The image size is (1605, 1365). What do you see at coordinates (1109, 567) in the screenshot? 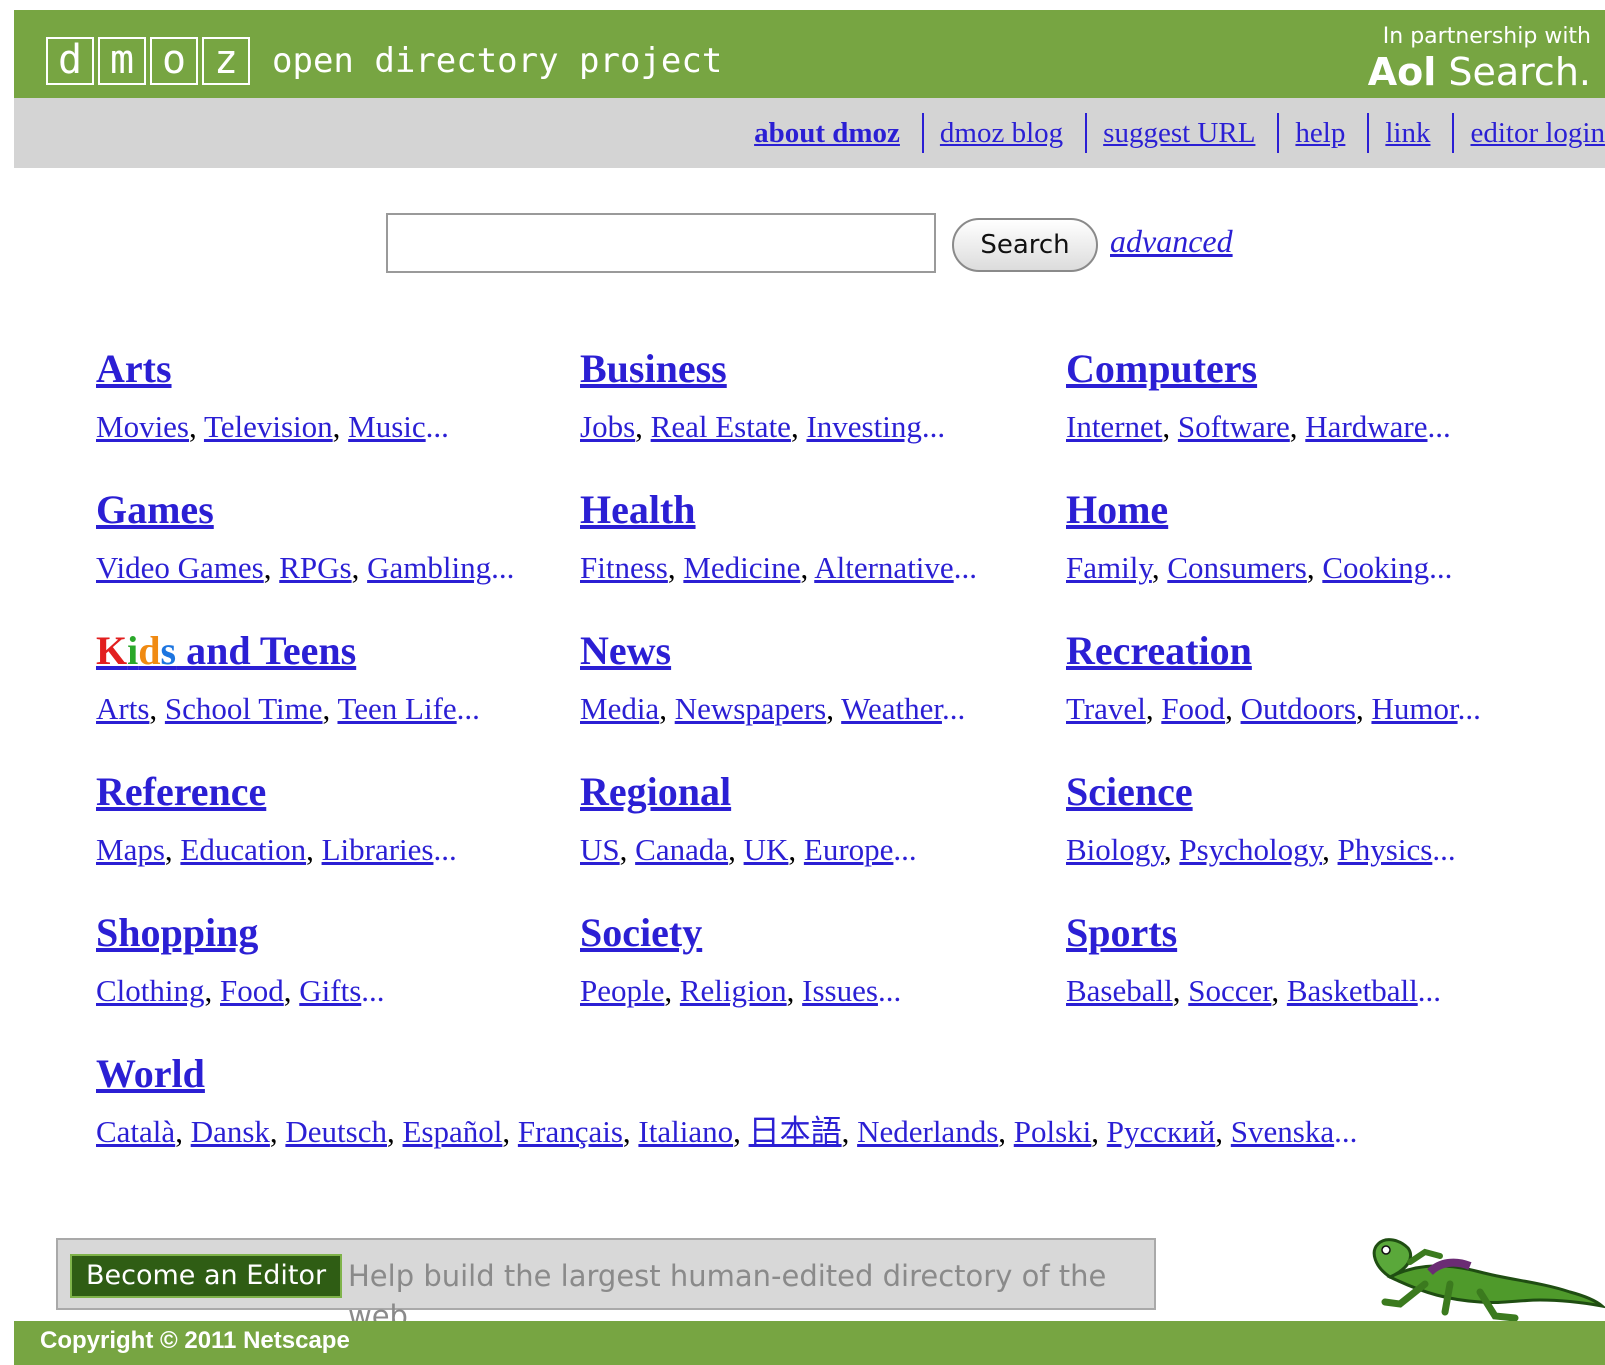
I see `subcategory-link: Family` at bounding box center [1109, 567].